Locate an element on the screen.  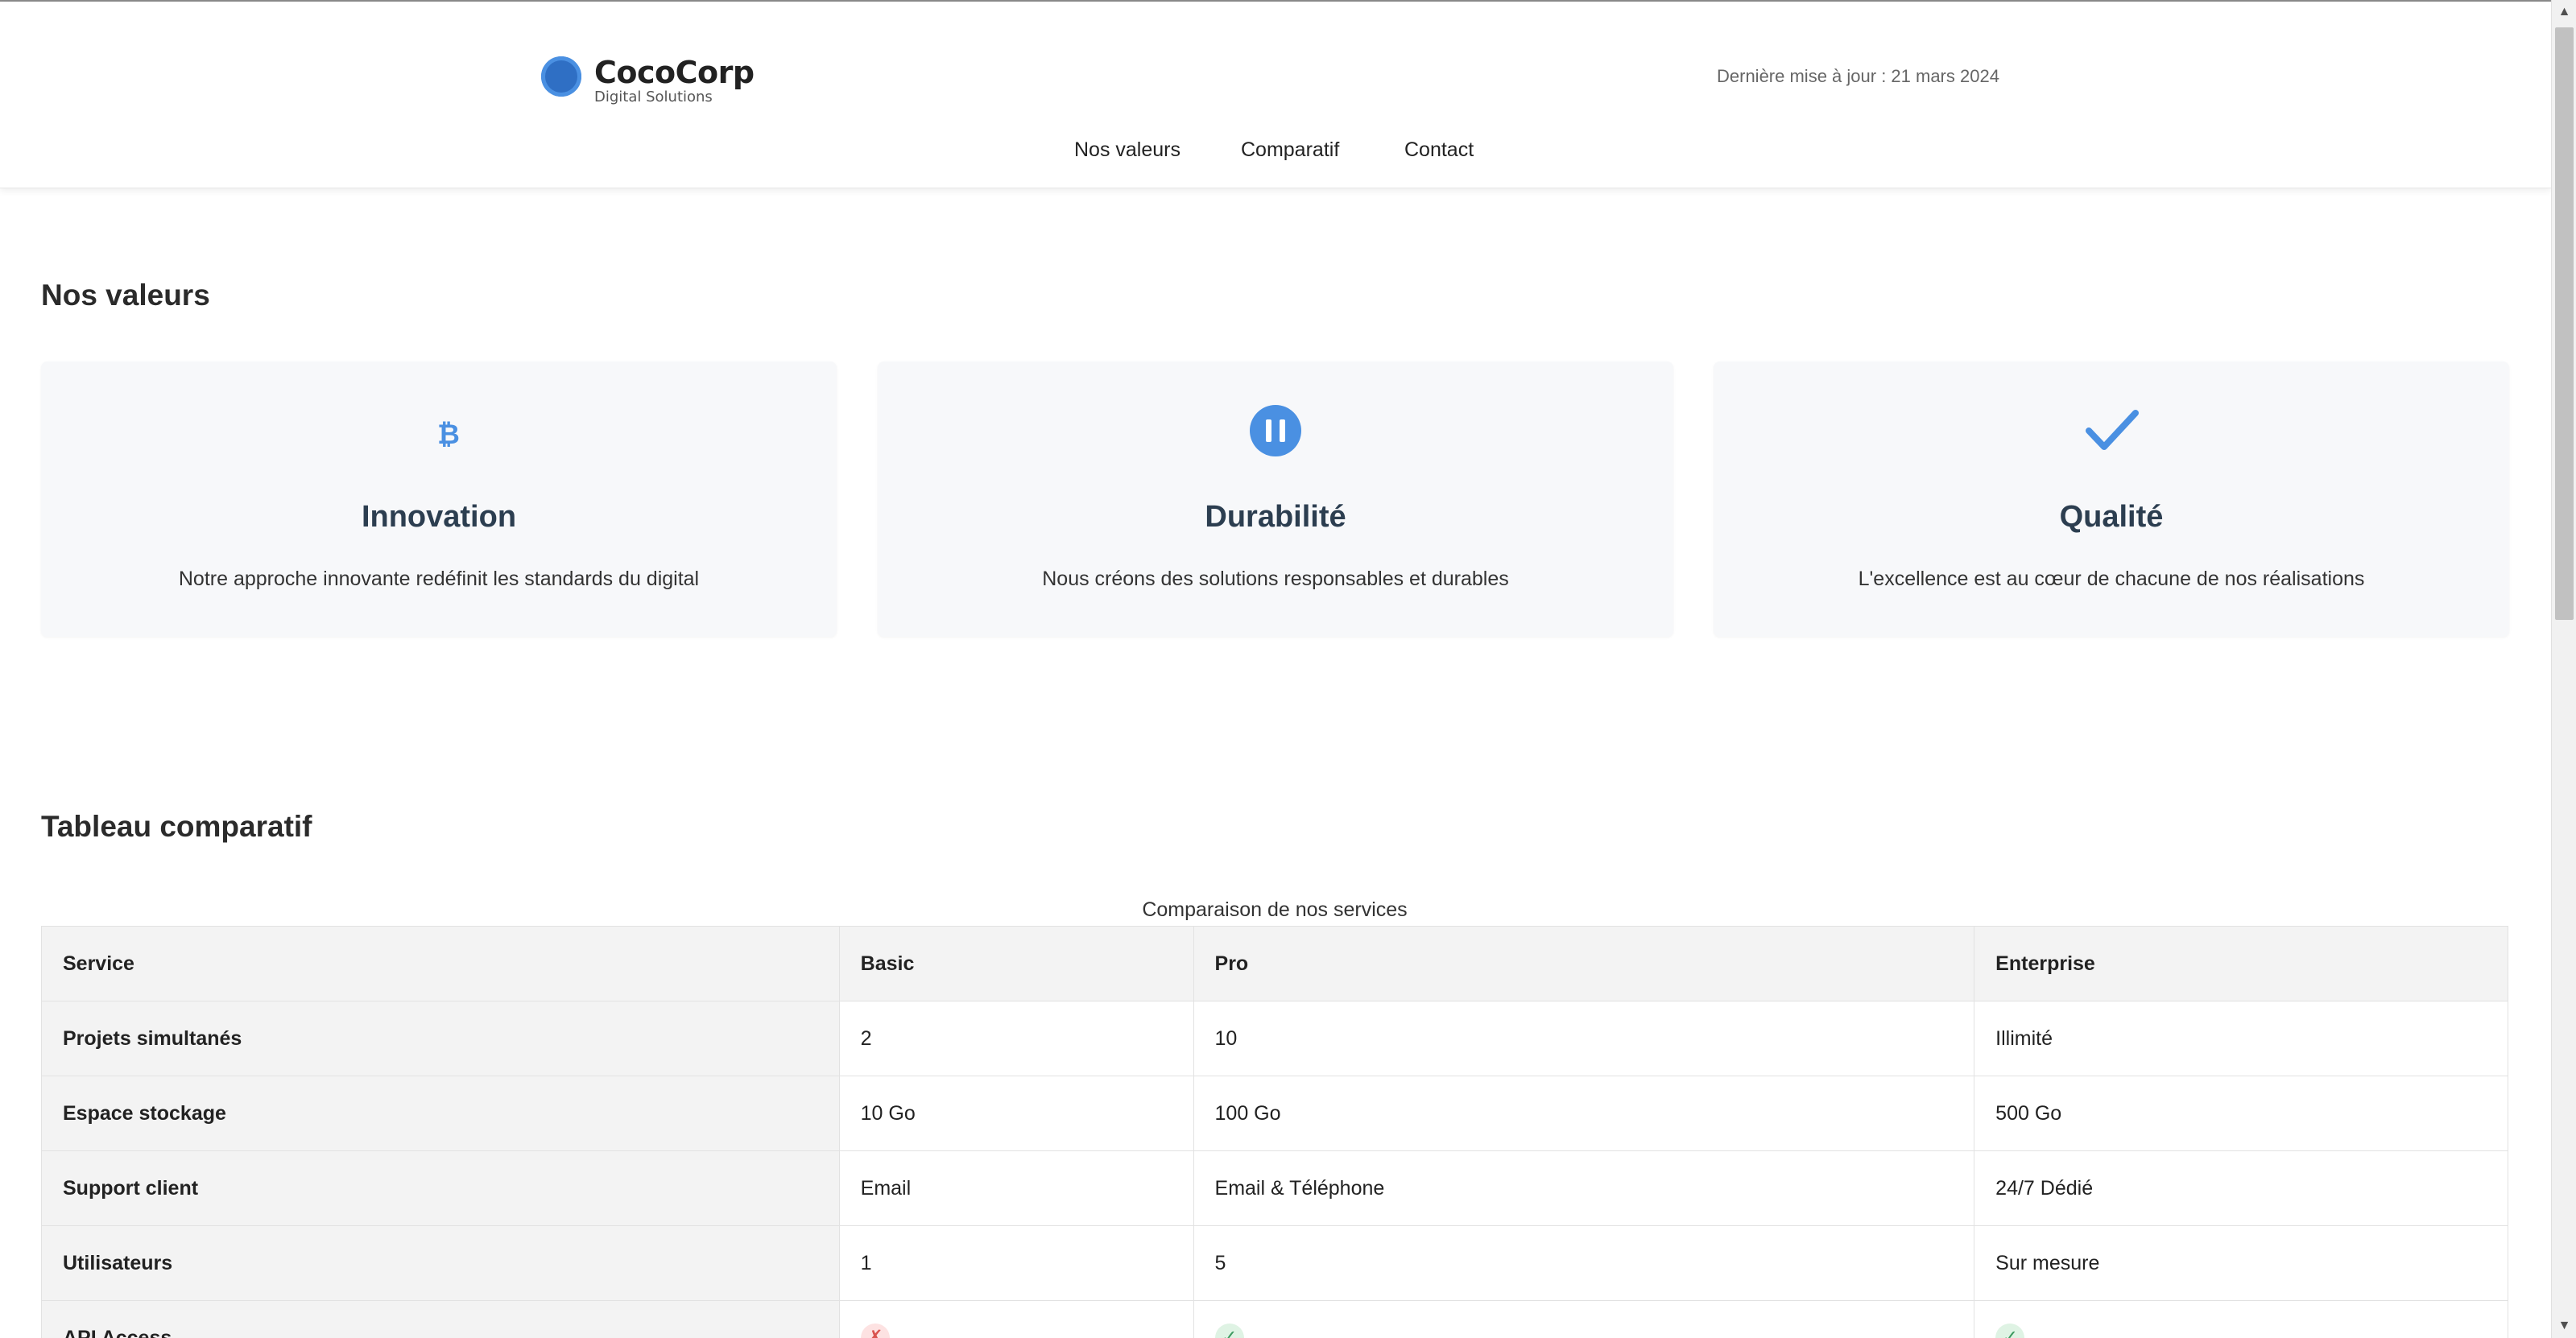
table-header-row: Service Basic Pro Enterprise is located at coordinates (1274, 963).